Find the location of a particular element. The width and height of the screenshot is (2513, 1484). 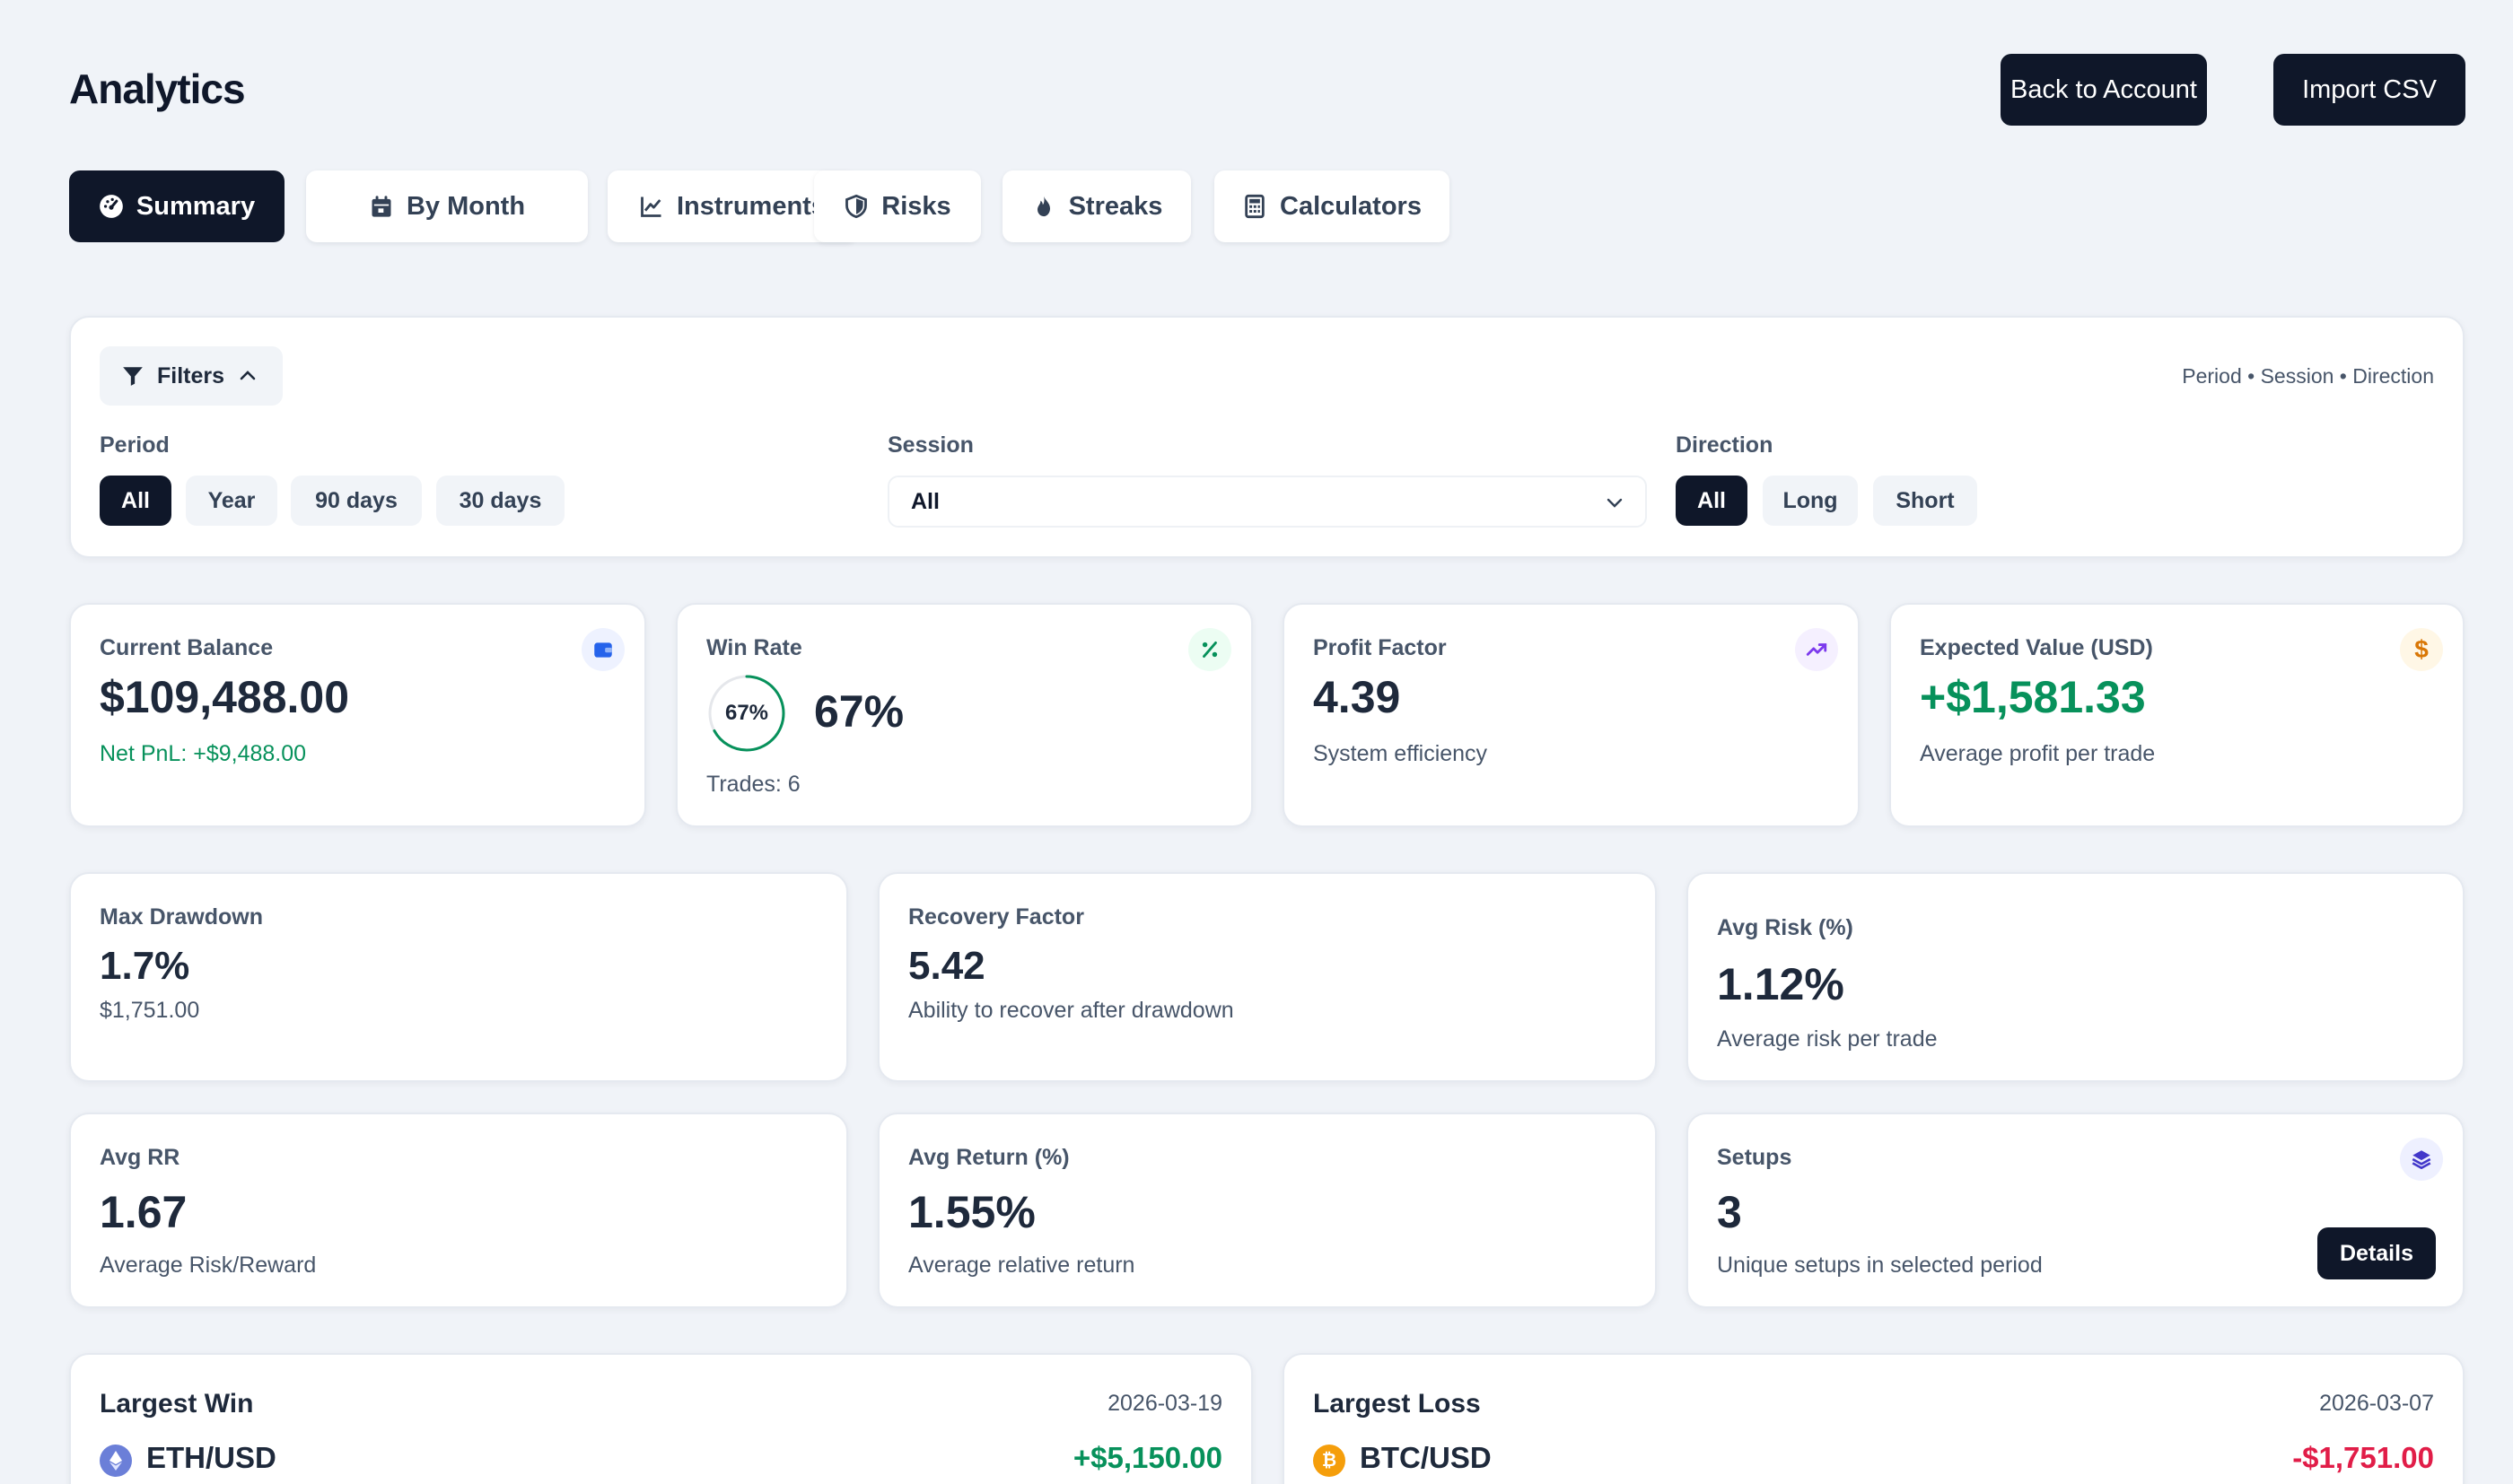

profit-factor-value: 4.39 is located at coordinates (1357, 697).